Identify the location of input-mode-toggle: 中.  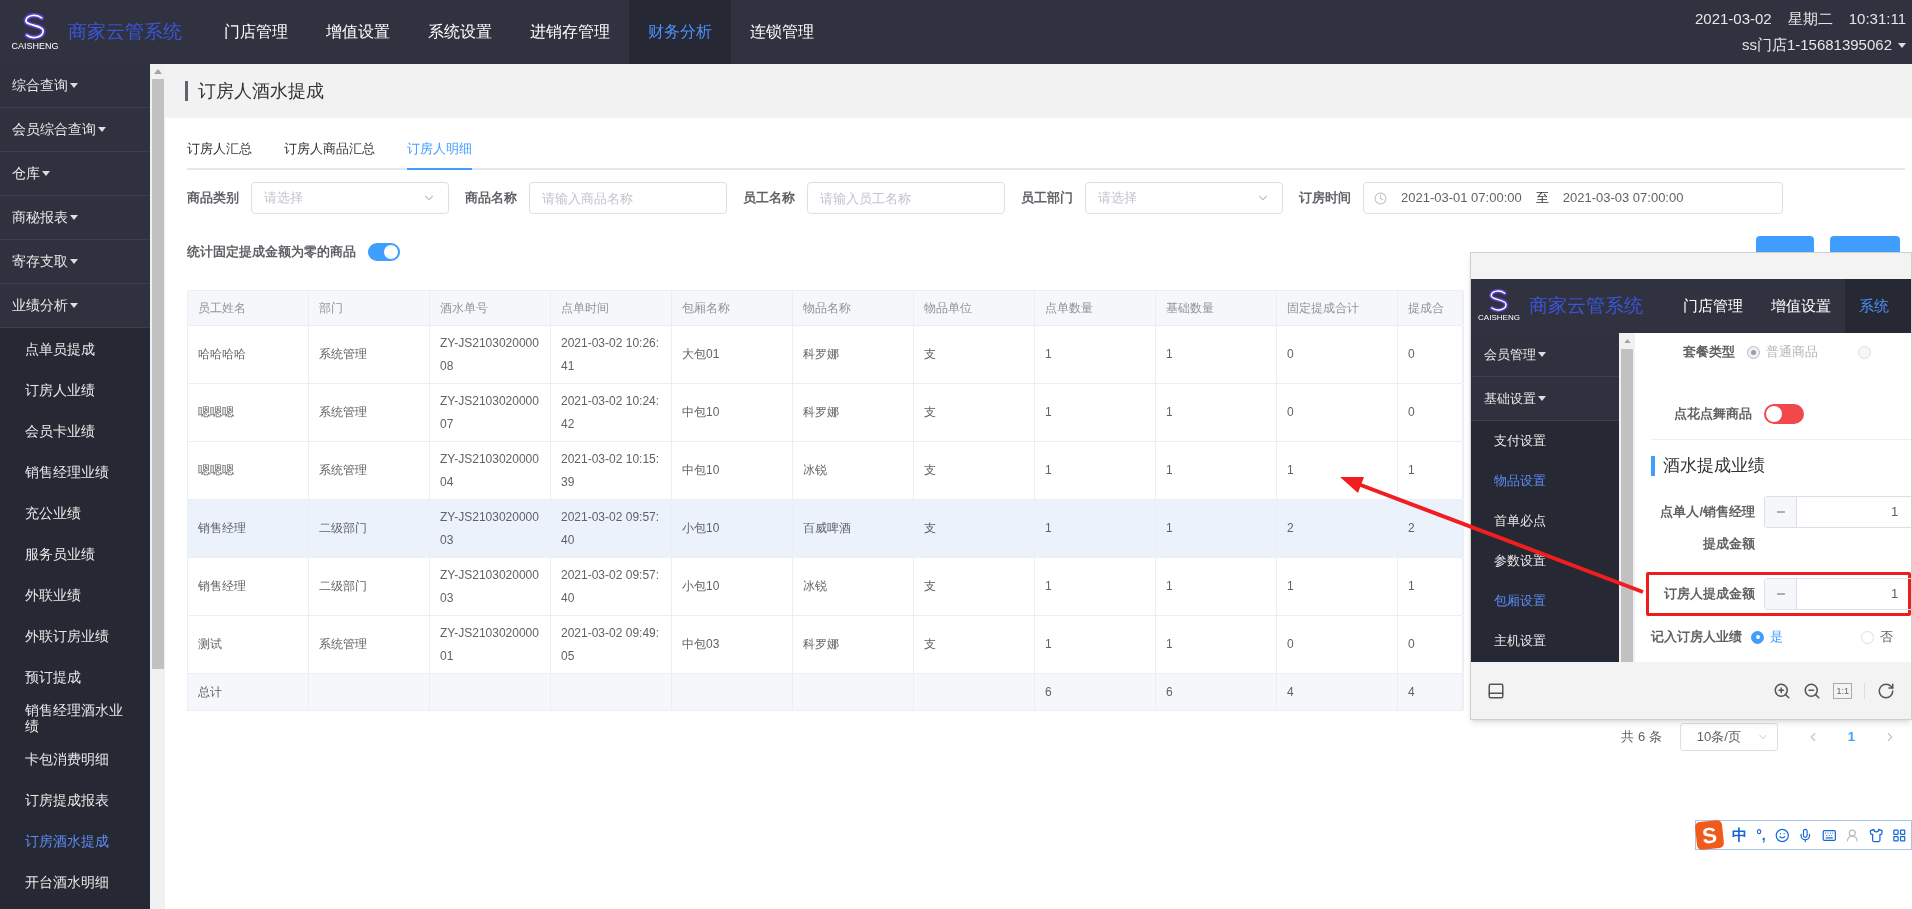
(1740, 835).